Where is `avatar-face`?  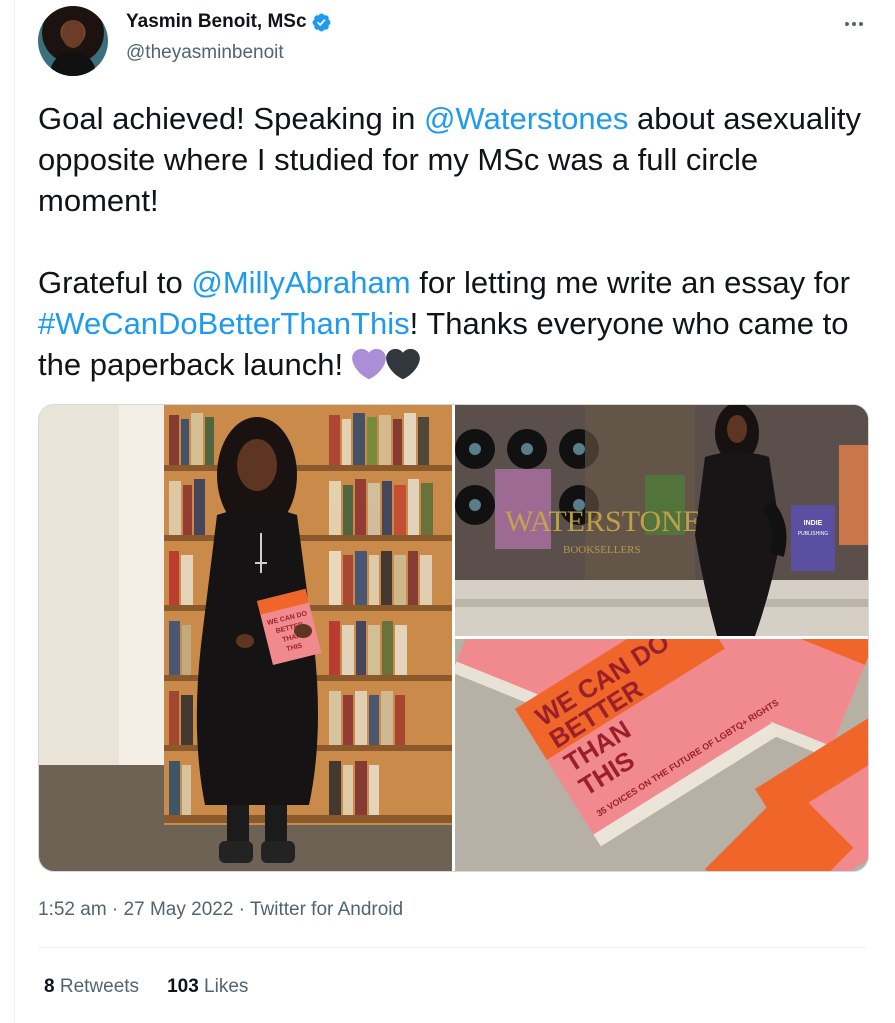 avatar-face is located at coordinates (73, 34).